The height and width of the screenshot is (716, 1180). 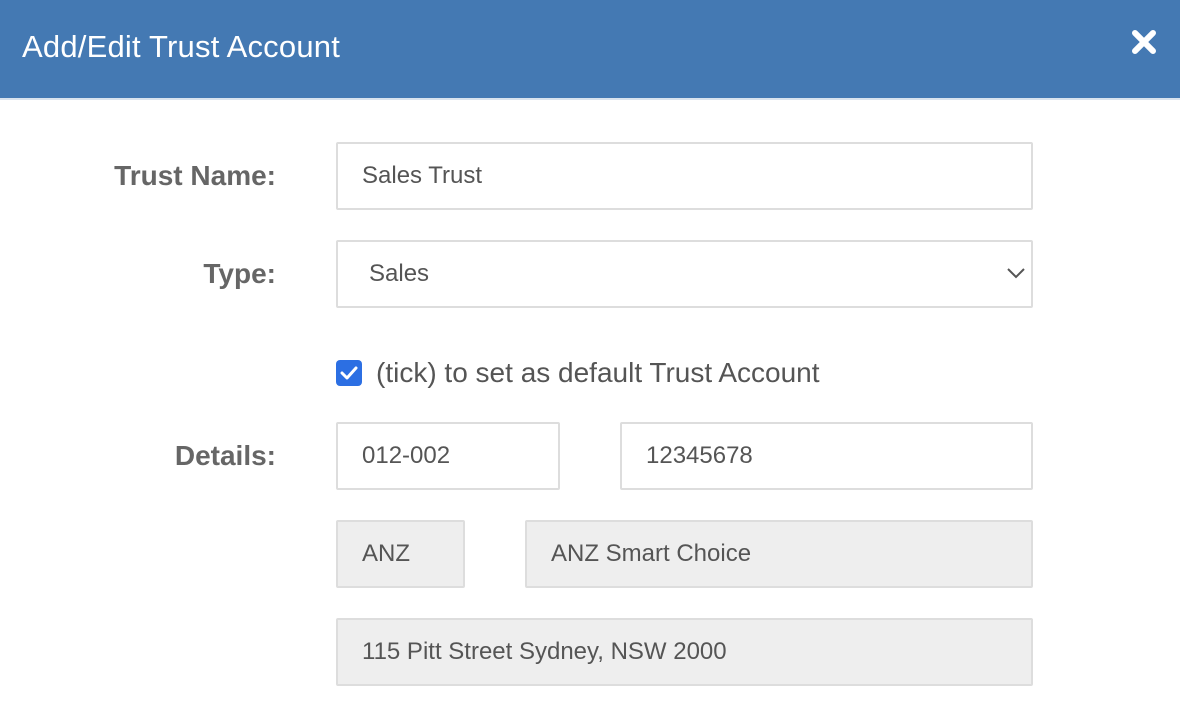 I want to click on dialog-header: Add/Edit Trust Account, so click(x=590, y=50).